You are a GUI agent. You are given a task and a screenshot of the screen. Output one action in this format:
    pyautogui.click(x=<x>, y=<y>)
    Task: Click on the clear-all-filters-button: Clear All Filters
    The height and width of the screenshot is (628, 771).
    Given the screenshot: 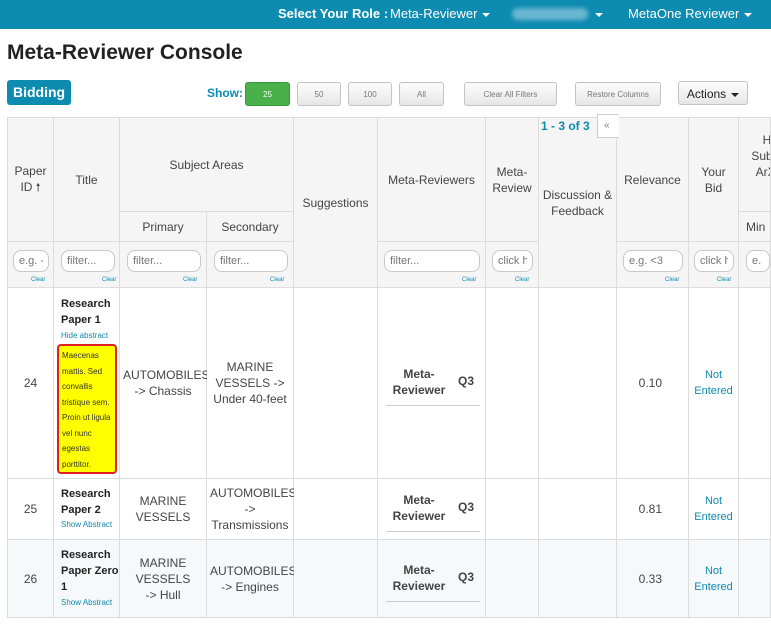 What is the action you would take?
    pyautogui.click(x=510, y=94)
    